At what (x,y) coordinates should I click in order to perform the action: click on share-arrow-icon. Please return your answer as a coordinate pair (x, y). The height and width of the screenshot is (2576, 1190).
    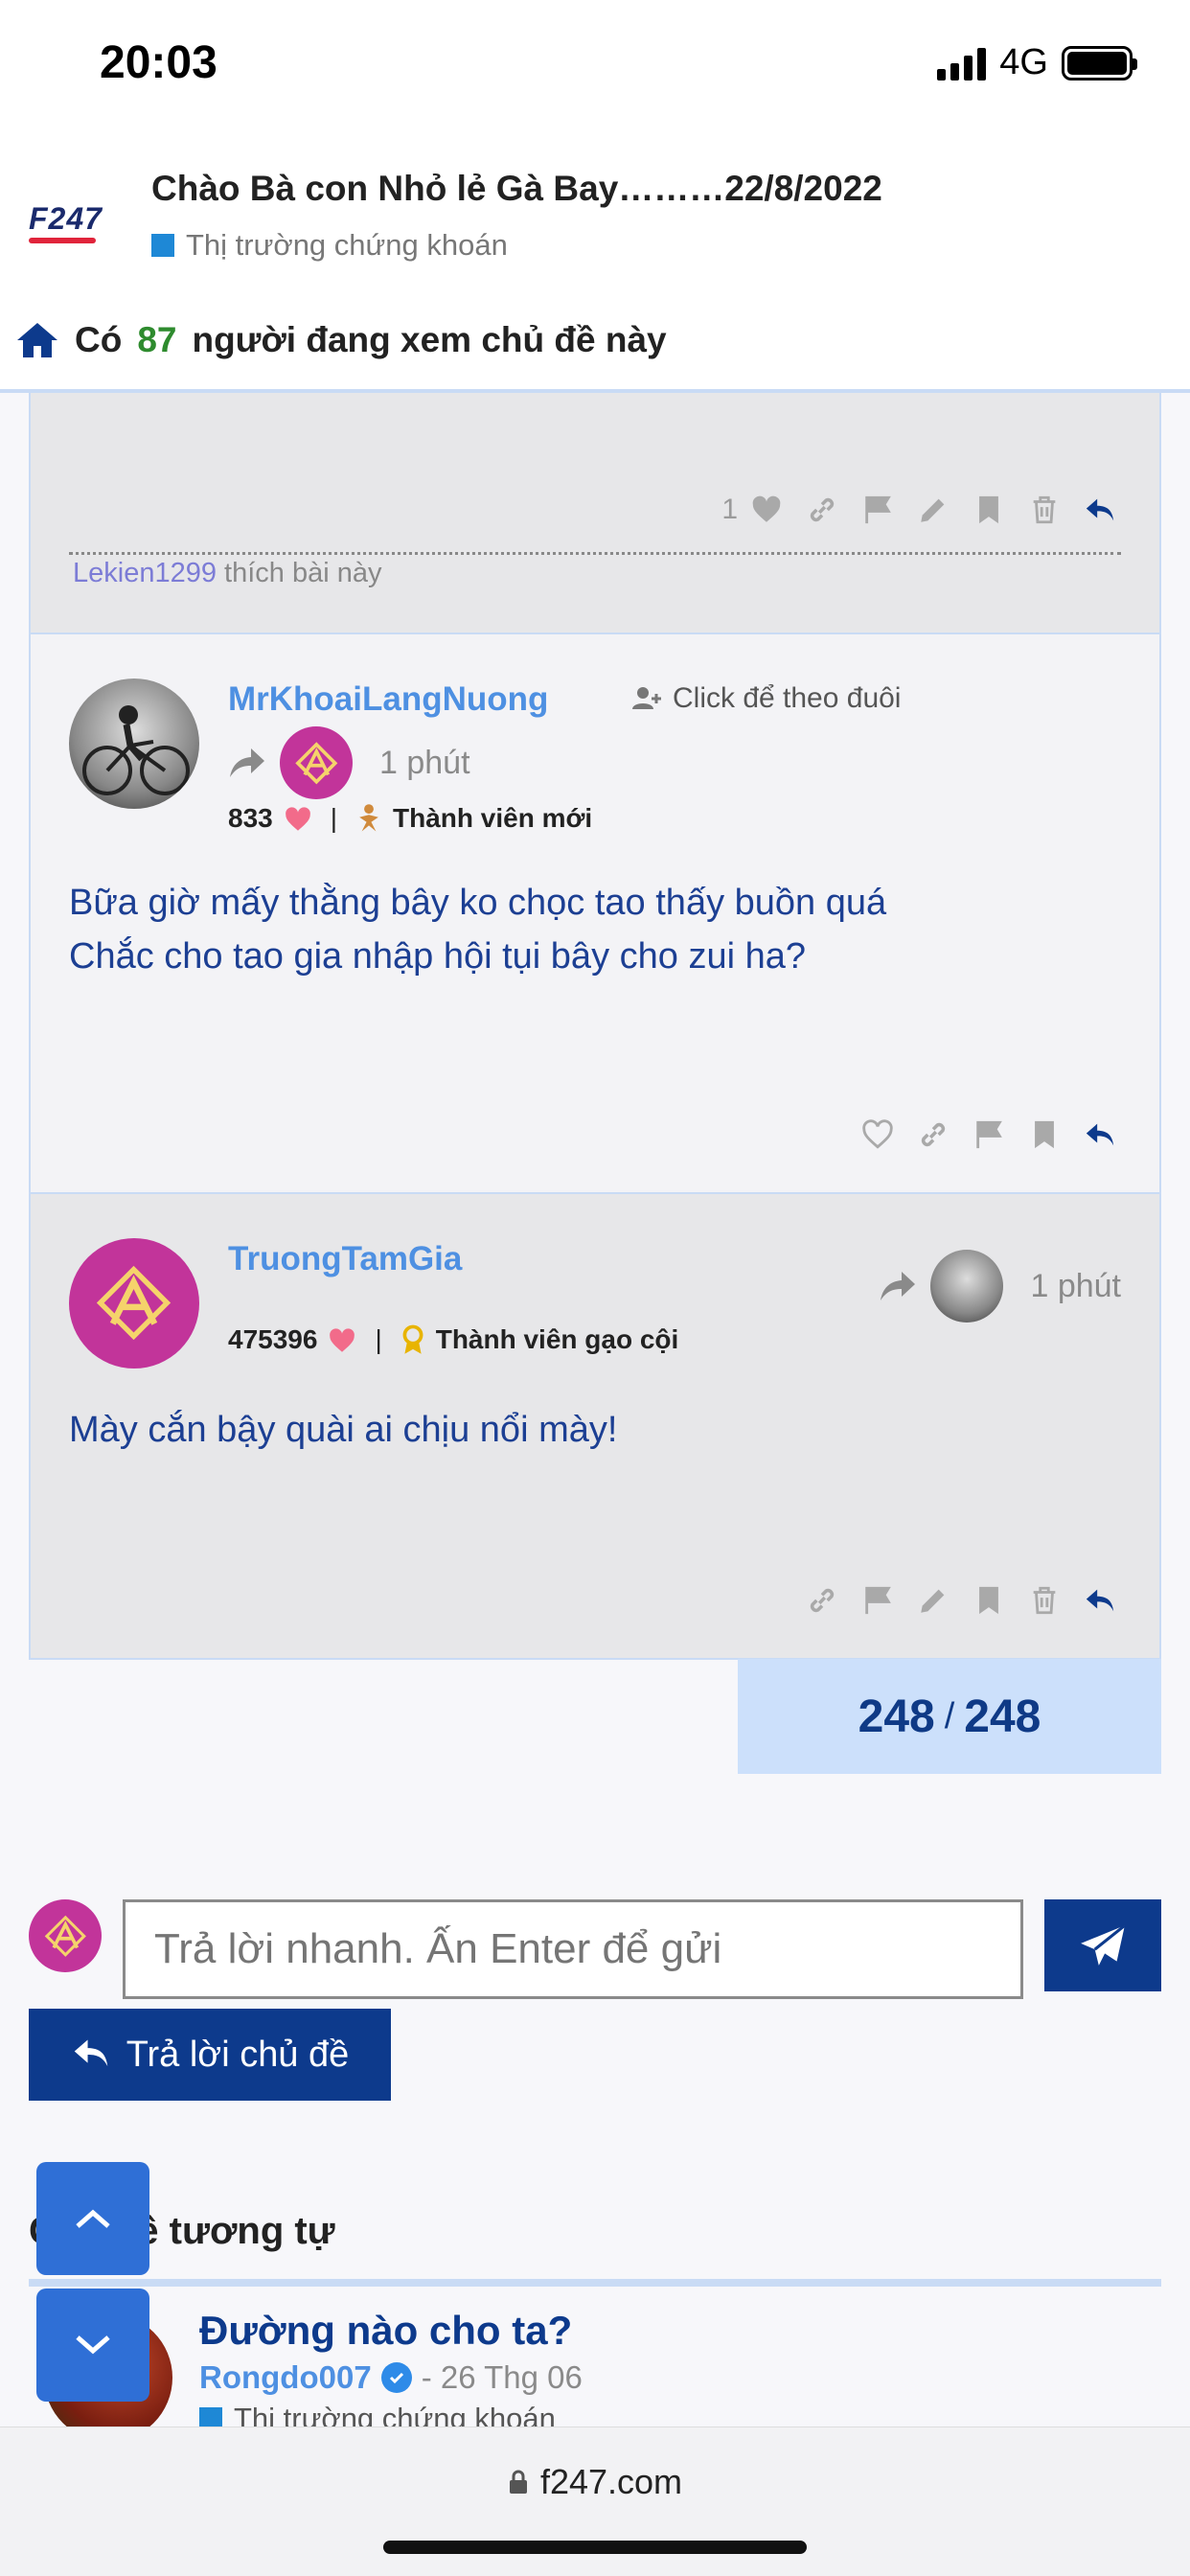
    Looking at the image, I should click on (899, 1286).